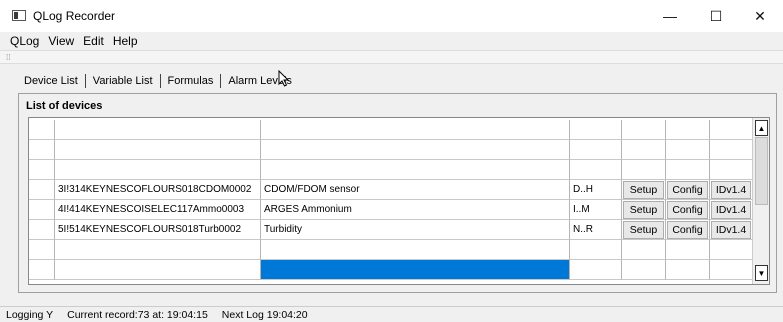 The image size is (783, 322). Describe the element at coordinates (596, 230) in the screenshot. I see `device-range-cell: N..R` at that location.